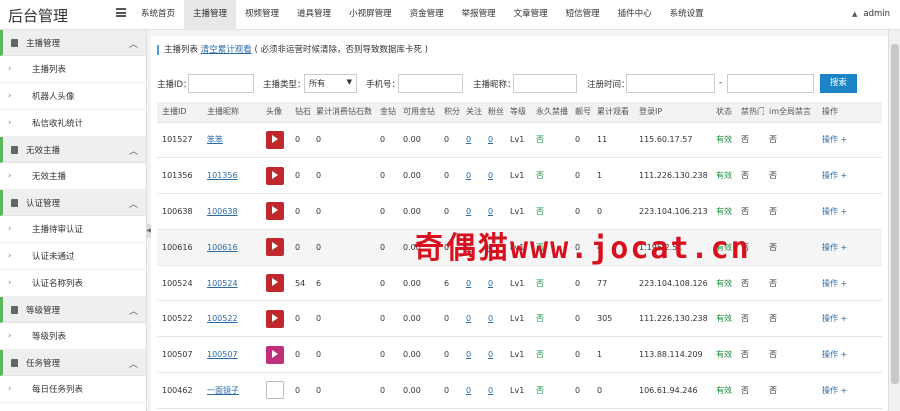 The width and height of the screenshot is (900, 411). What do you see at coordinates (635, 15) in the screenshot?
I see `nav-item: 插件中心` at bounding box center [635, 15].